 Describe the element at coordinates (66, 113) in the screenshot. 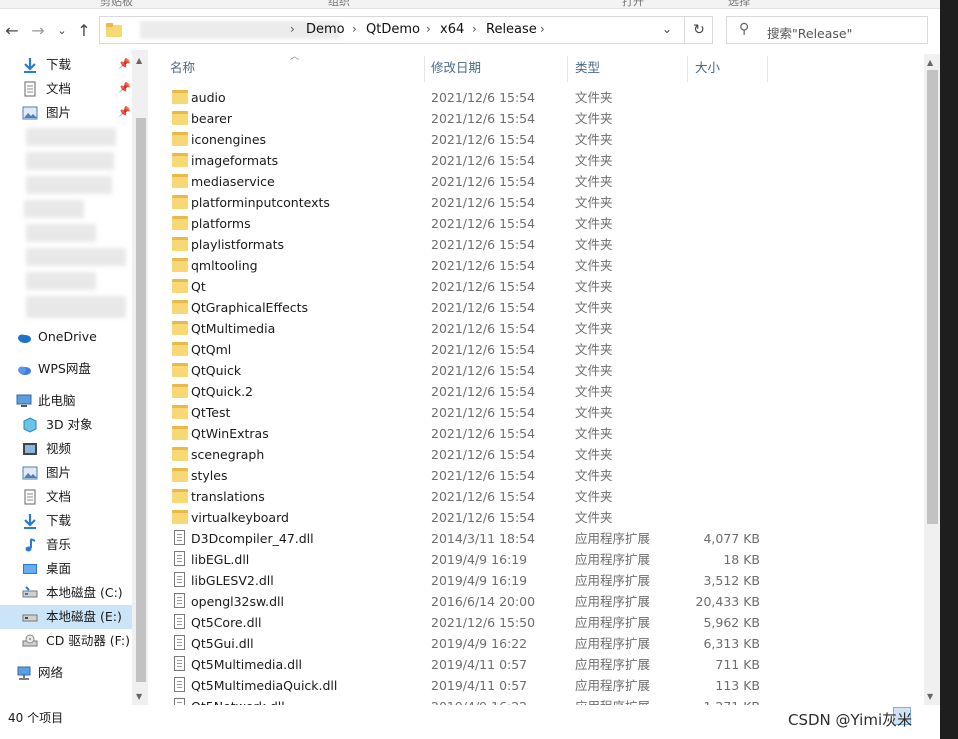

I see `sidebar-item-quick-pictures: 图片 📌` at that location.